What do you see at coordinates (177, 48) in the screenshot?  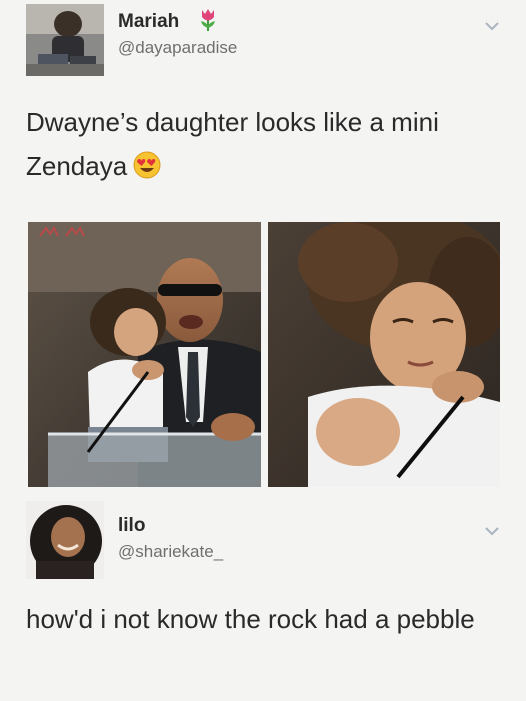 I see `username-handle: @dayaparadise` at bounding box center [177, 48].